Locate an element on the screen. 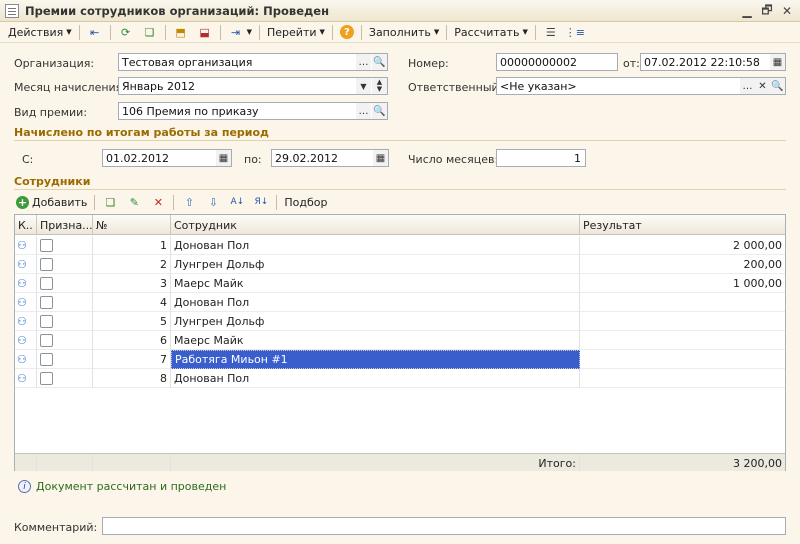 This screenshot has width=800, height=544. table-row: ⚇ 1 Донован Пол 2 000,00 is located at coordinates (400, 245).